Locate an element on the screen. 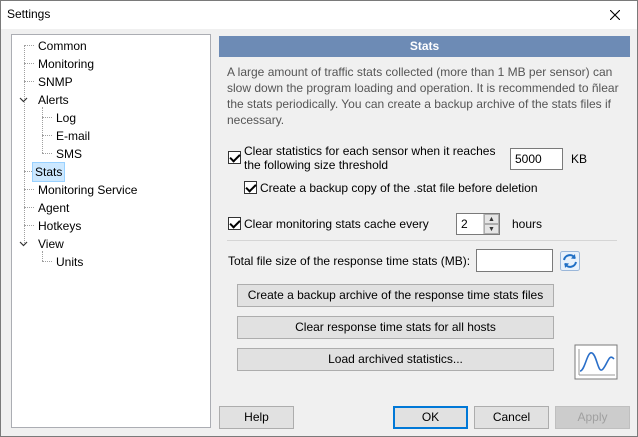 This screenshot has width=638, height=437. refresh-icon is located at coordinates (570, 261).